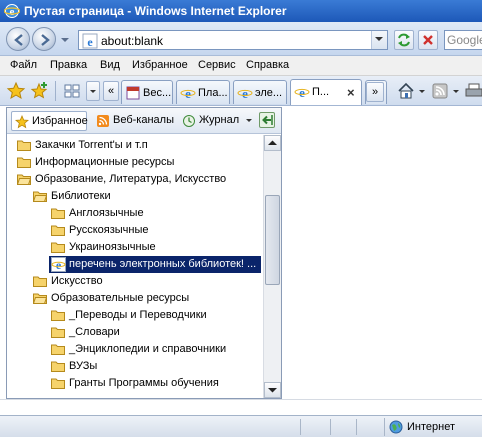 This screenshot has height=437, width=482. I want to click on favorite-folder: Украиноязычные, so click(135, 247).